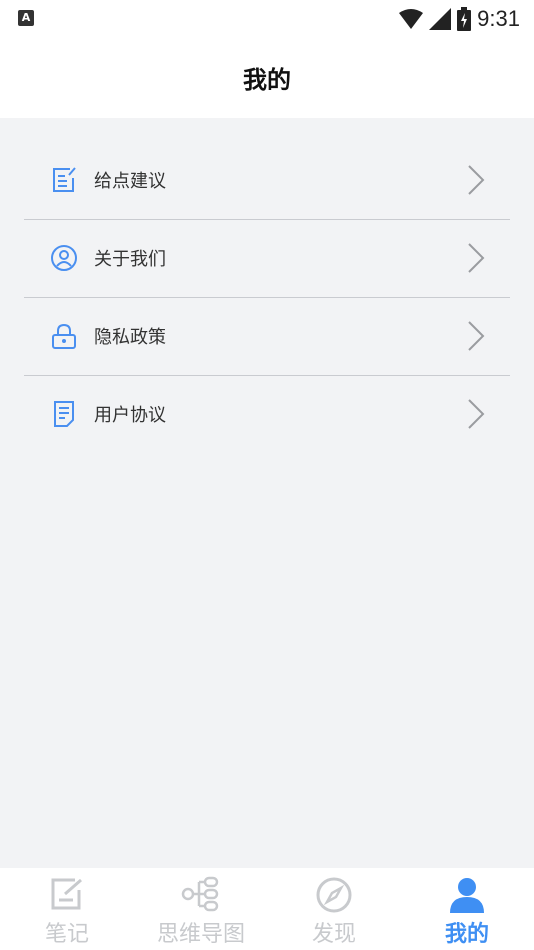 The width and height of the screenshot is (534, 950). I want to click on menu-item-about: 关于我们, so click(267, 259).